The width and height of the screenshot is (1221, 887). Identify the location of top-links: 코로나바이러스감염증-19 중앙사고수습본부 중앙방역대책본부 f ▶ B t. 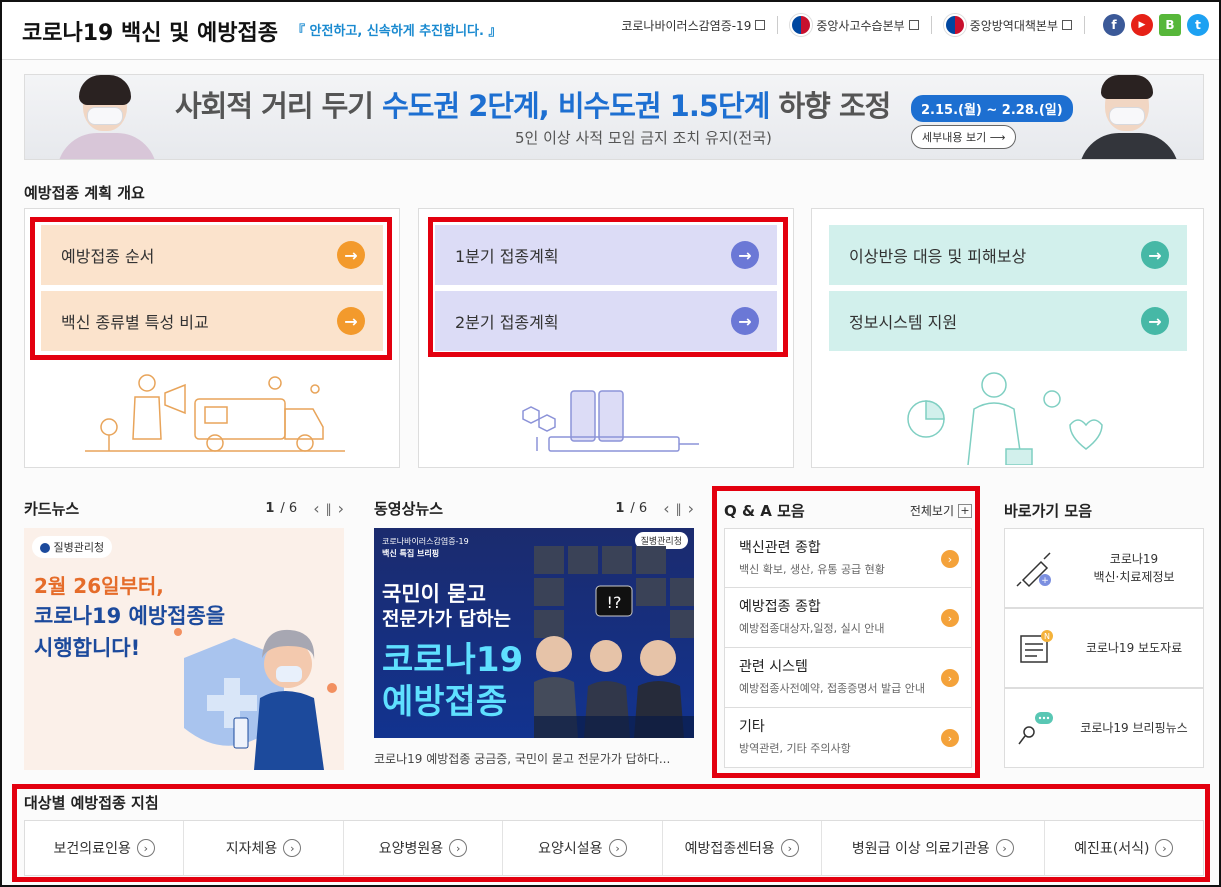
(915, 25).